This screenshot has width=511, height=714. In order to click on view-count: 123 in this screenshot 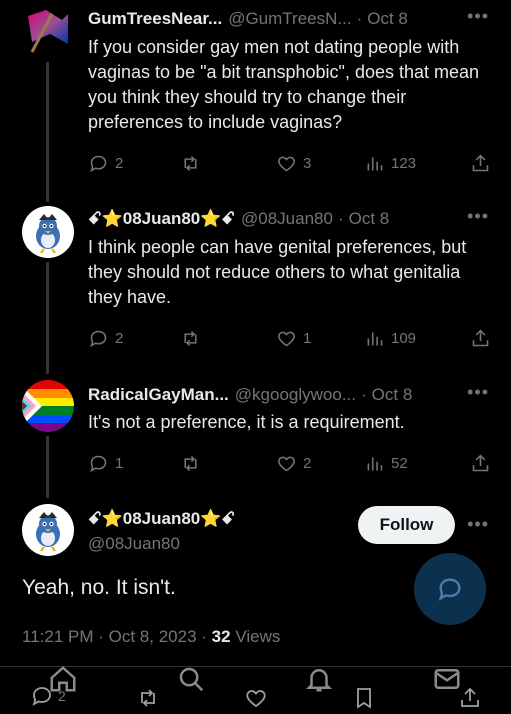, I will do `click(404, 163)`.